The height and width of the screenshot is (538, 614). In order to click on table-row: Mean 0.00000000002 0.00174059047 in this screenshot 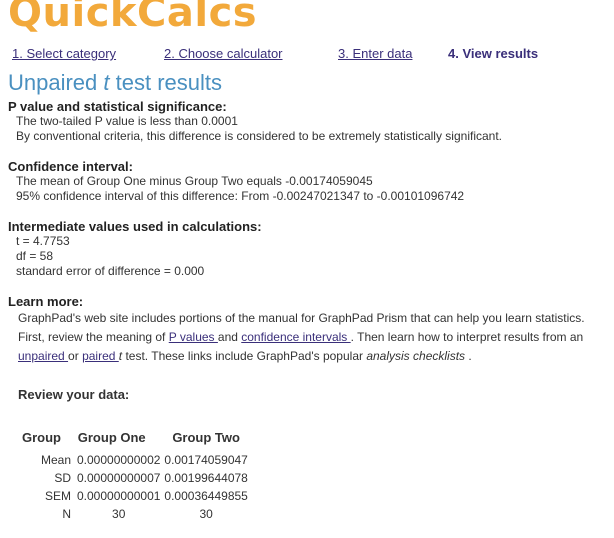, I will do `click(136, 460)`.